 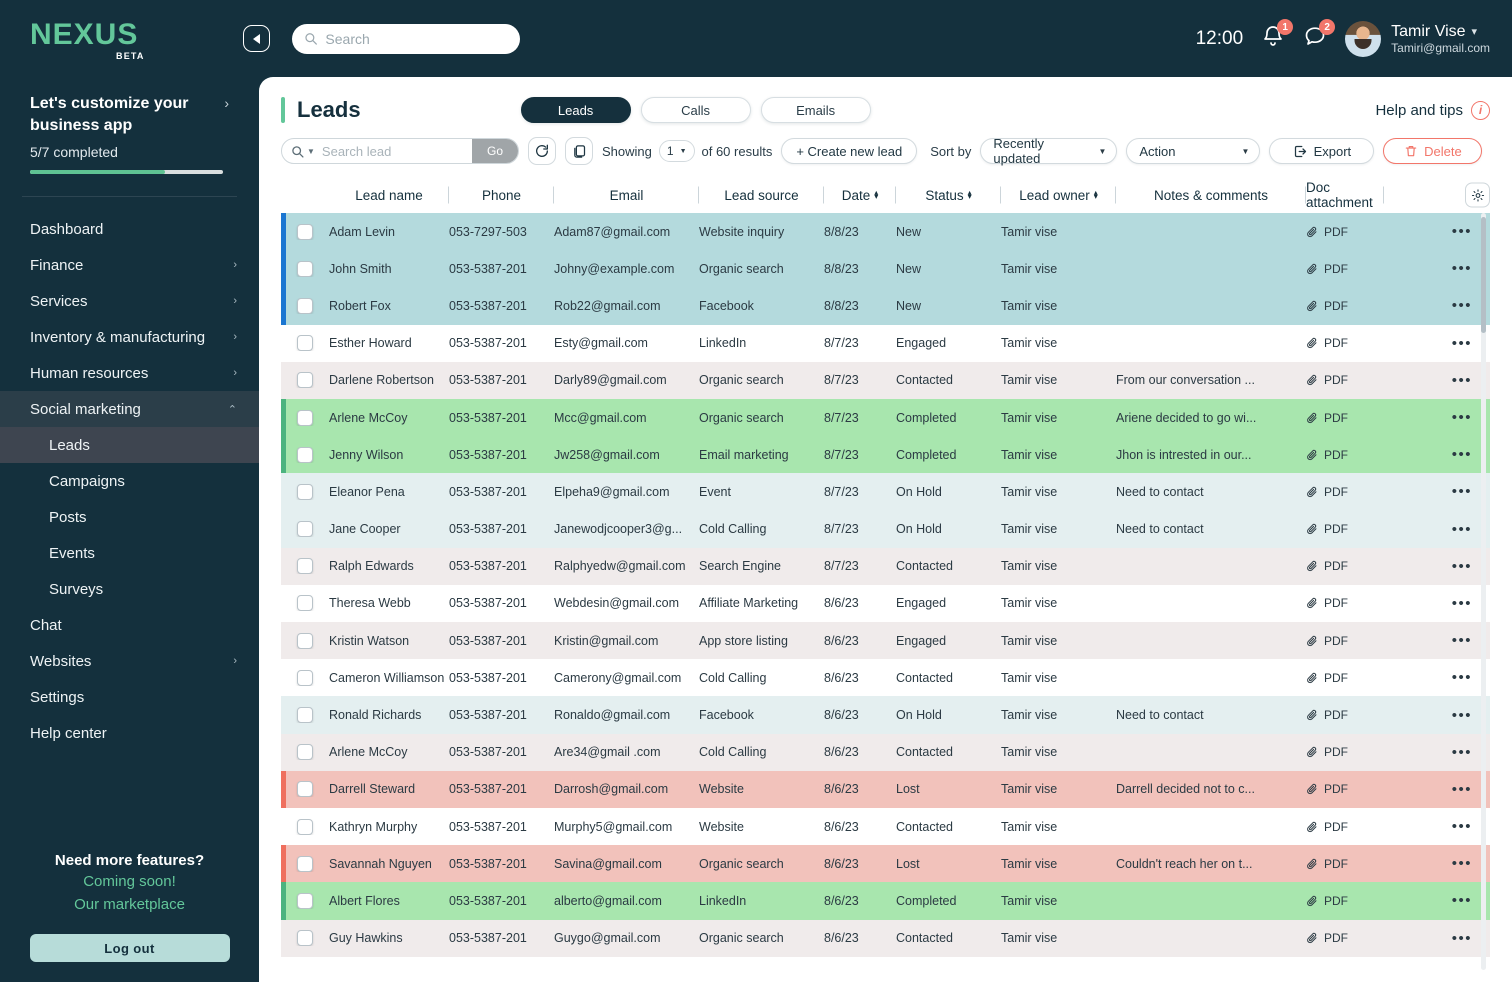 I want to click on promo-line-2: Our marketplace, so click(x=129, y=905).